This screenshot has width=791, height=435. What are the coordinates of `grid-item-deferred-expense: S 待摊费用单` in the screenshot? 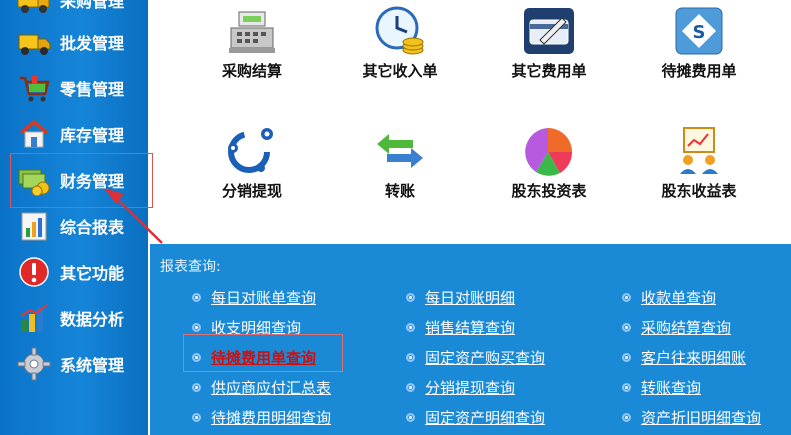 It's located at (697, 52).